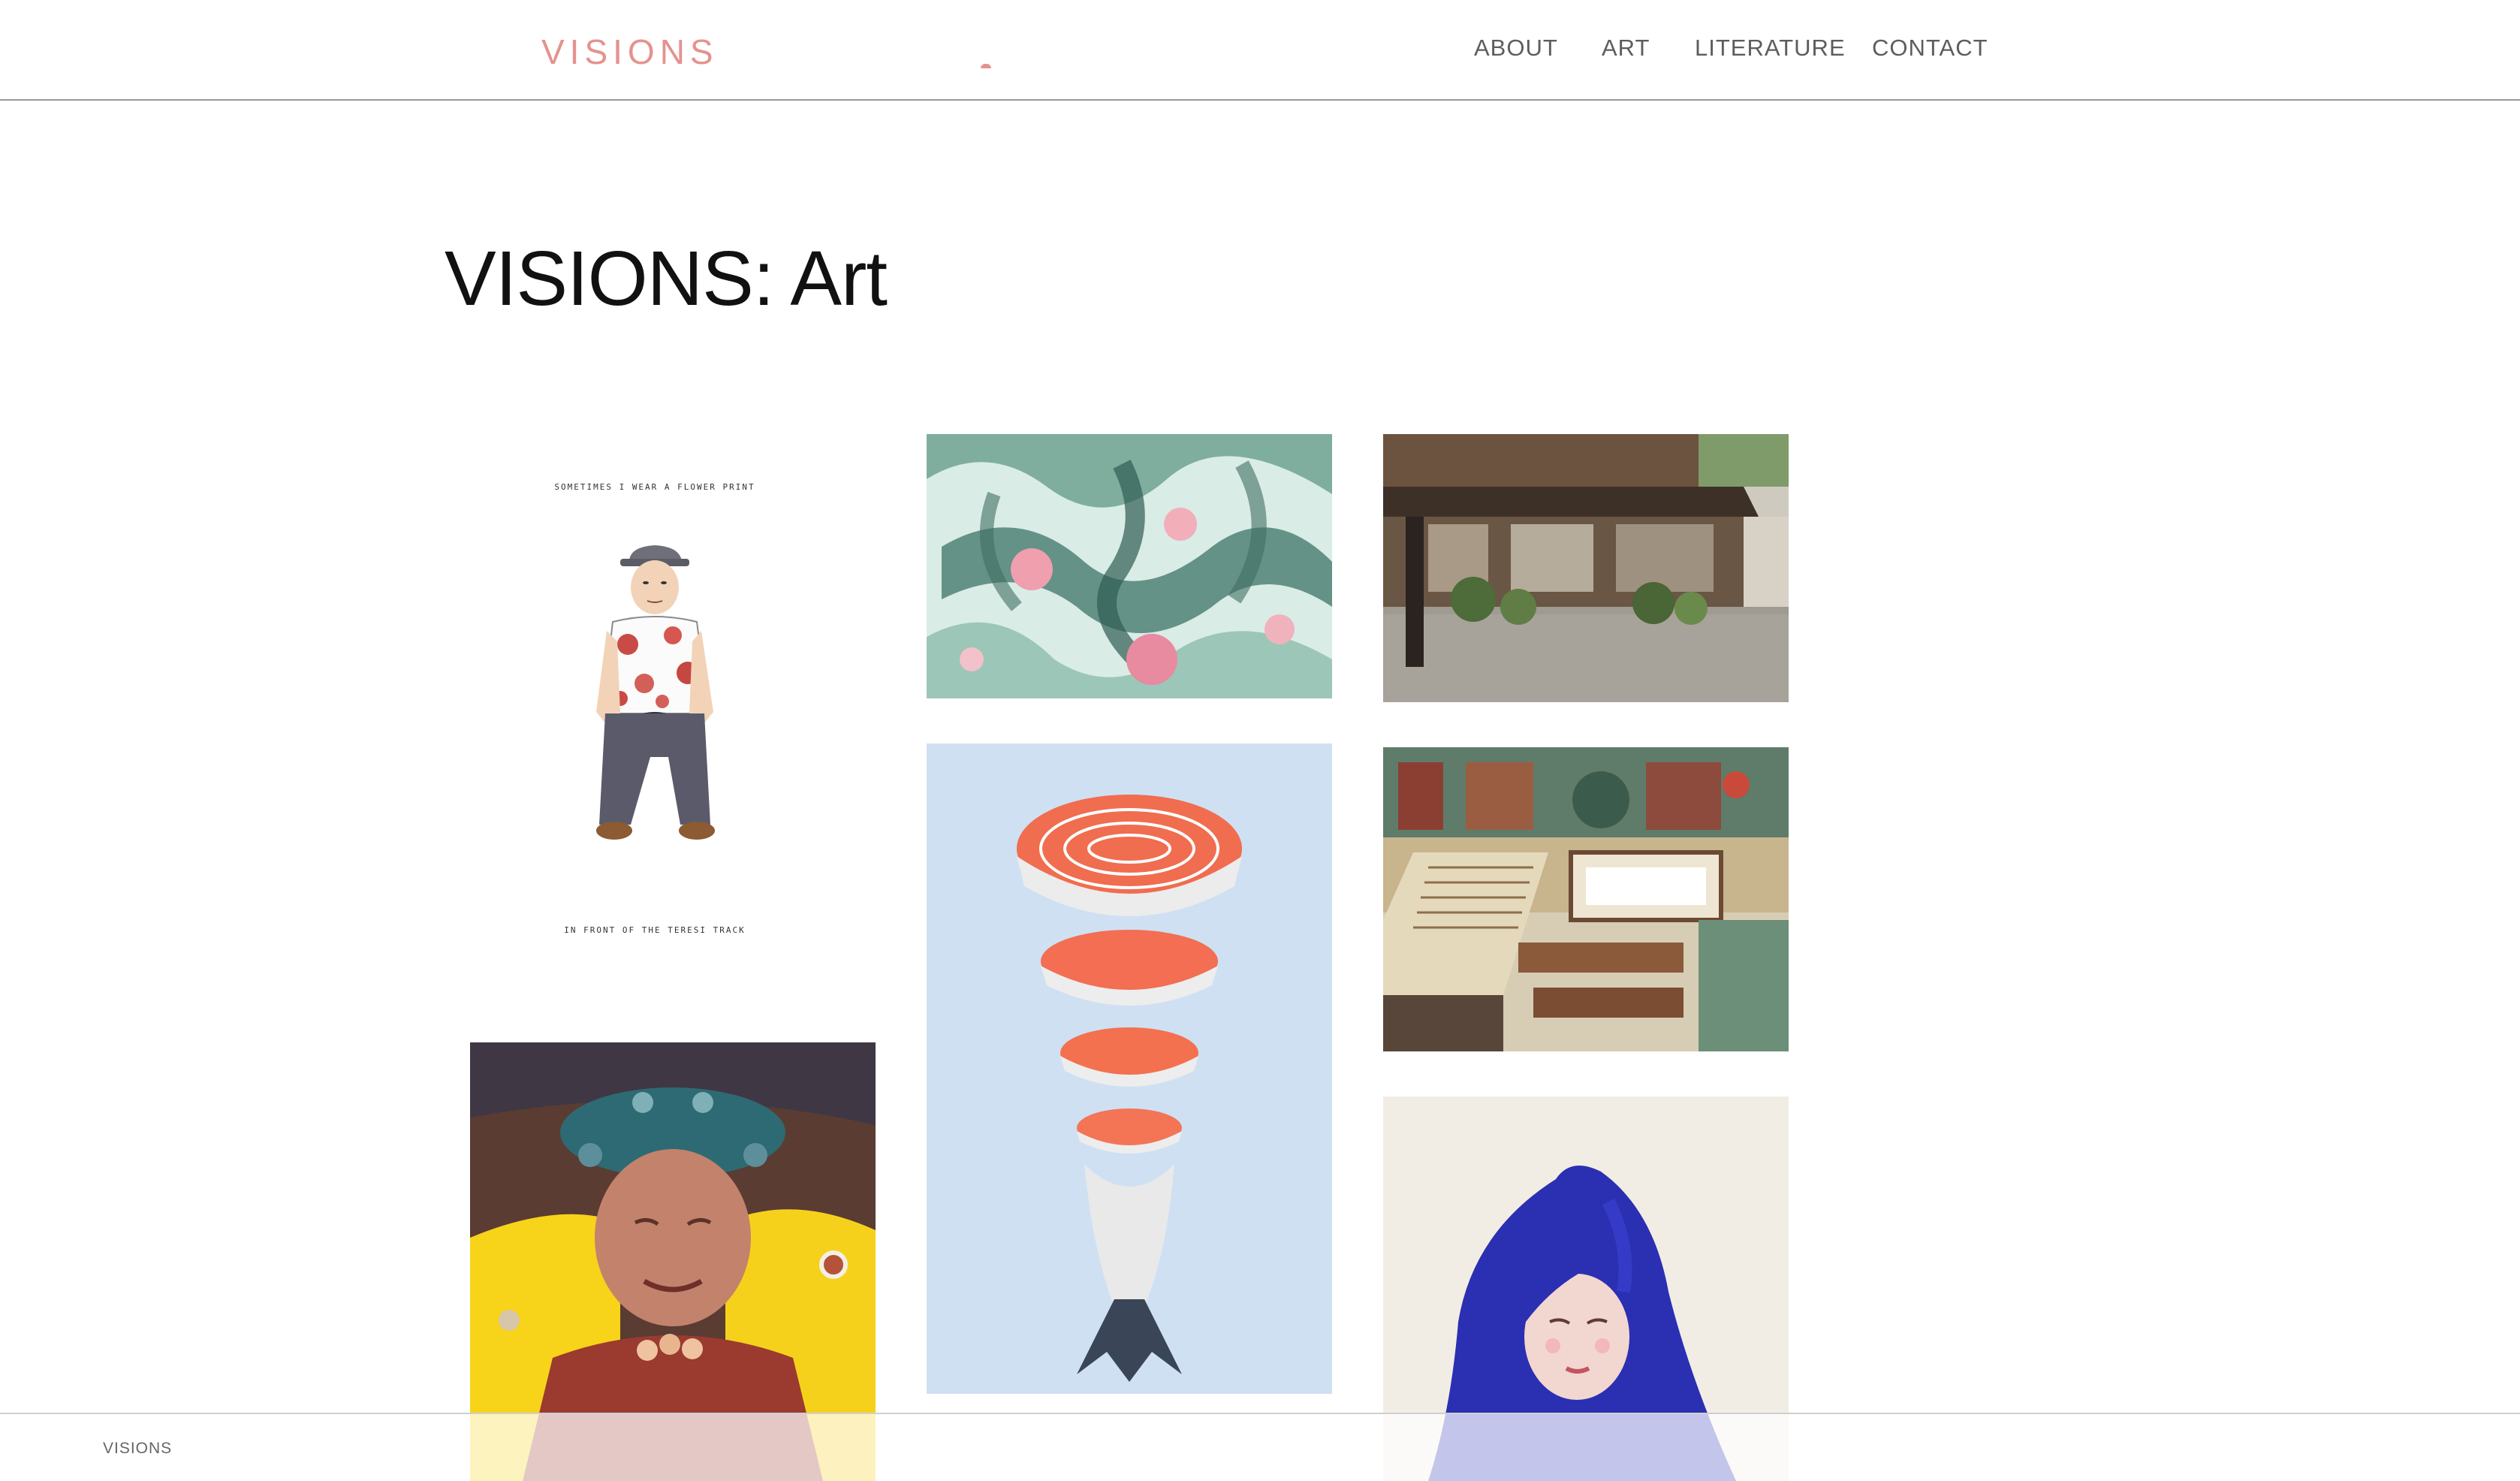  I want to click on scroll-indicator-dot, so click(986, 66).